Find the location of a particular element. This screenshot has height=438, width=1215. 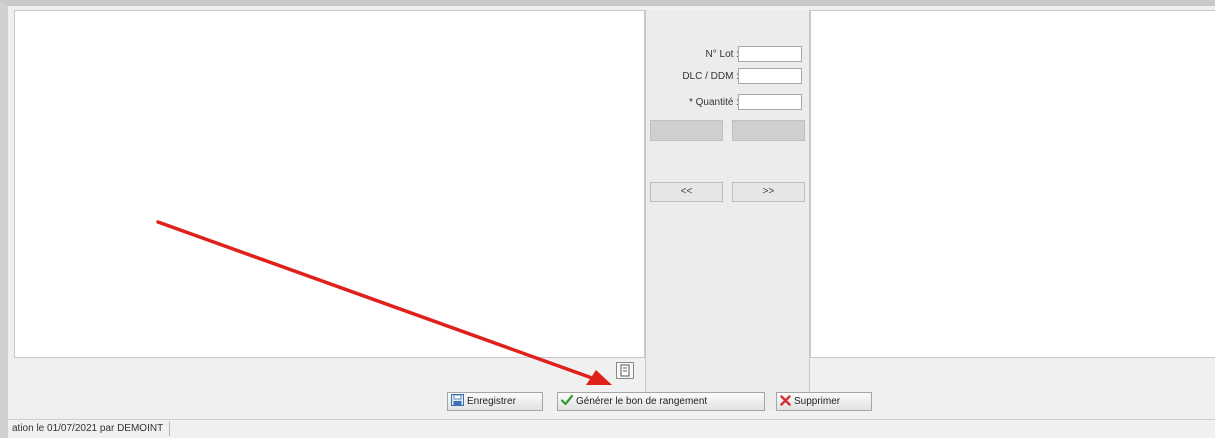

save-button-label: Enregistrer is located at coordinates (491, 401).